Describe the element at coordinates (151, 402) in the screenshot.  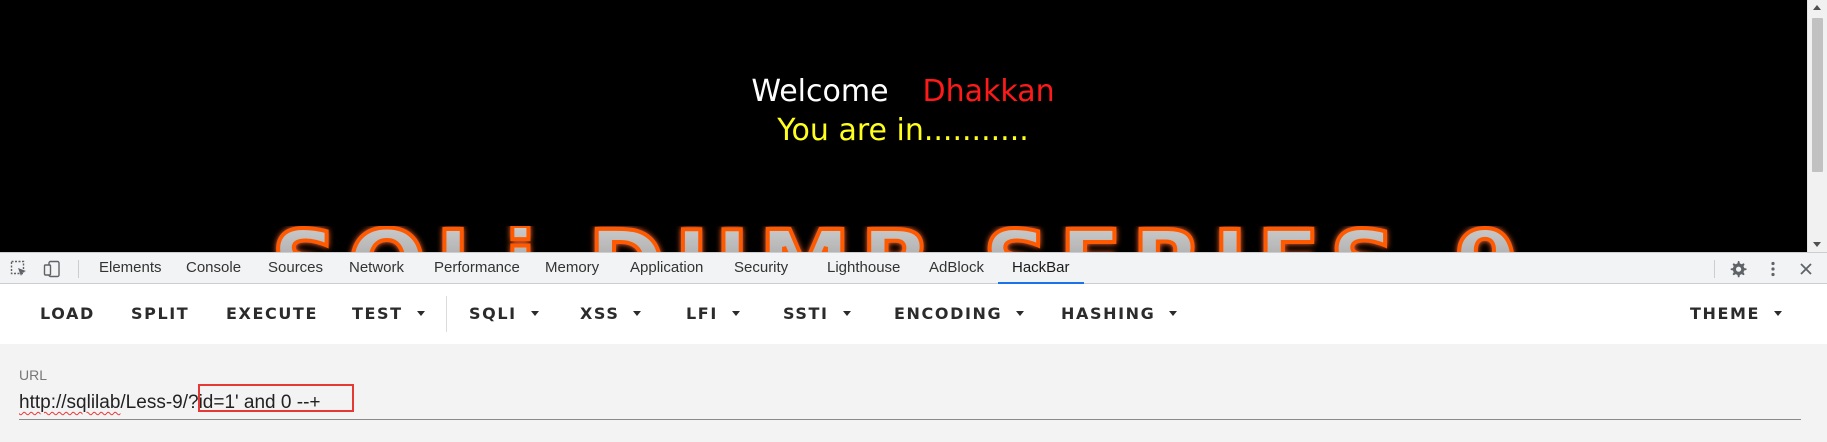
I see `url-path: /Less-9` at that location.